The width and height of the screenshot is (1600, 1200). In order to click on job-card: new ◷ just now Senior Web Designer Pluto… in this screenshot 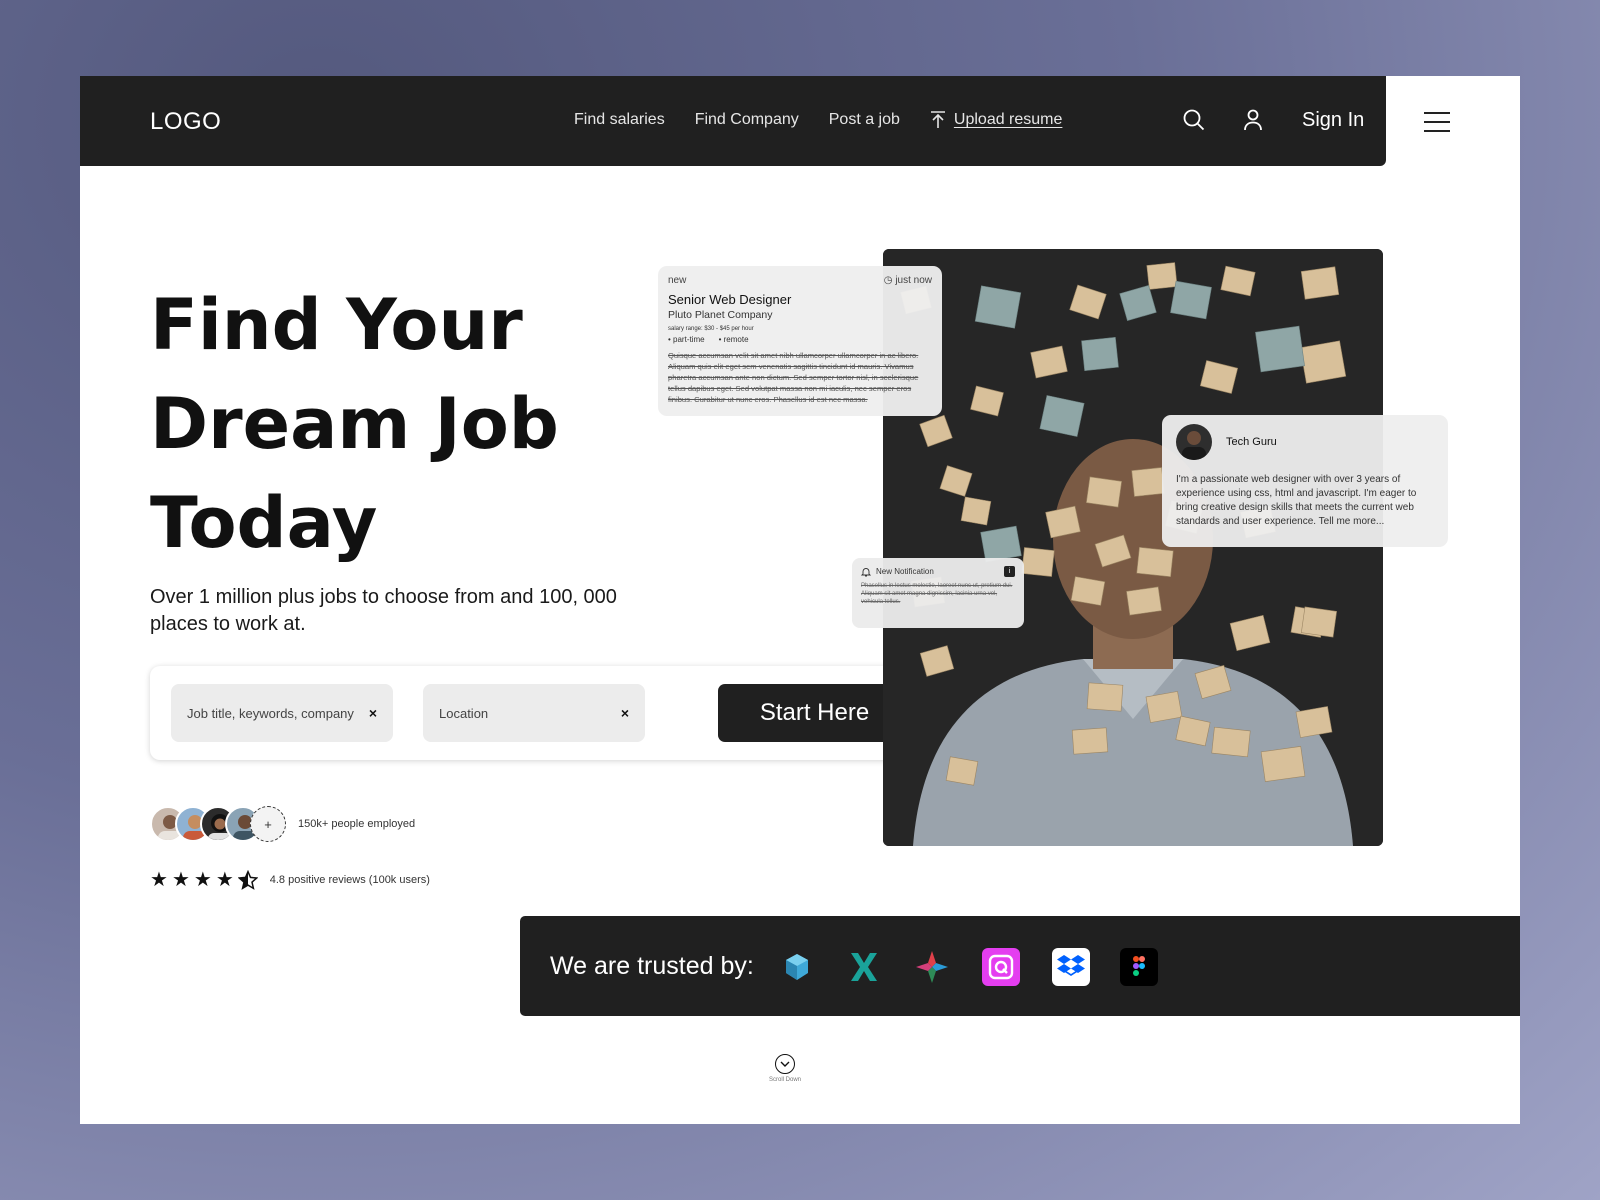, I will do `click(800, 341)`.